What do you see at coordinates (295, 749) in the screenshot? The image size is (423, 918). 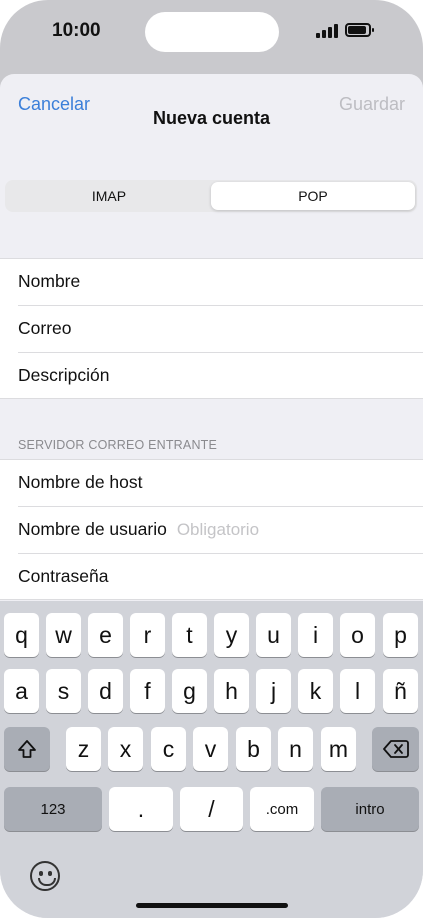 I see `key-n: n` at bounding box center [295, 749].